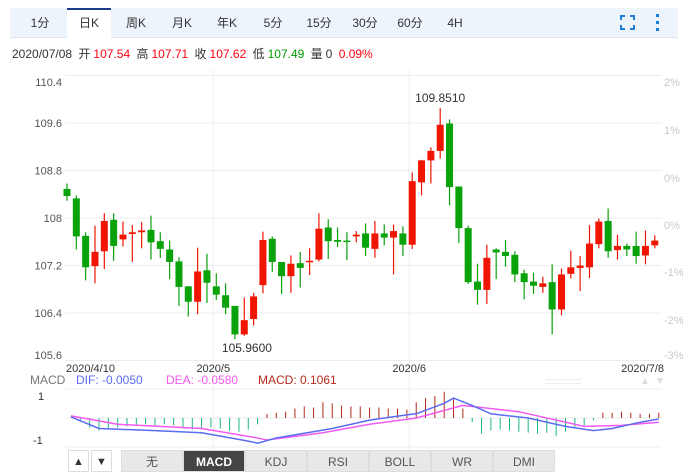  Describe the element at coordinates (276, 461) in the screenshot. I see `indicator-tab-kdj: KDJ` at that location.